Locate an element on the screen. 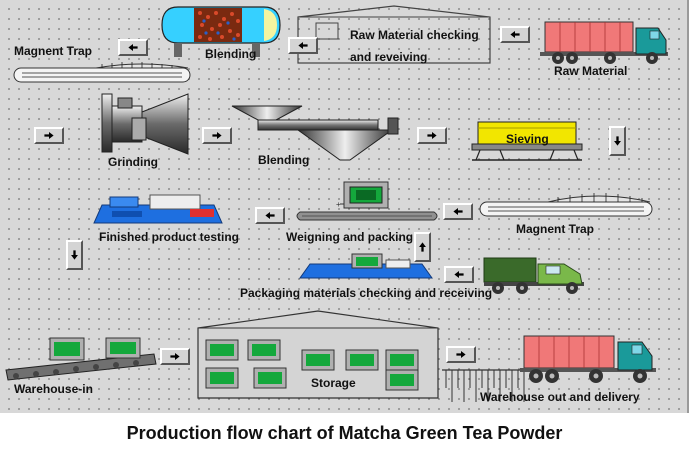 This screenshot has height=461, width=689. label-raw-checking: Raw Material checking and reveiving is located at coordinates (414, 46).